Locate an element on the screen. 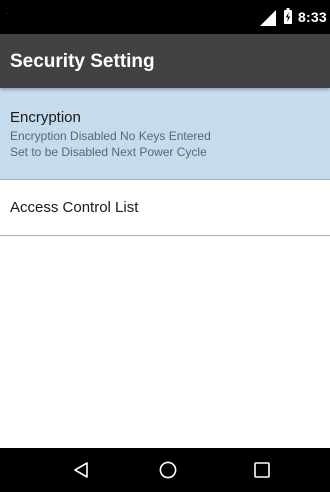 This screenshot has width=330, height=492. list-item-summary-line-2: Set to be Disabled Next Power Cycle is located at coordinates (108, 152).